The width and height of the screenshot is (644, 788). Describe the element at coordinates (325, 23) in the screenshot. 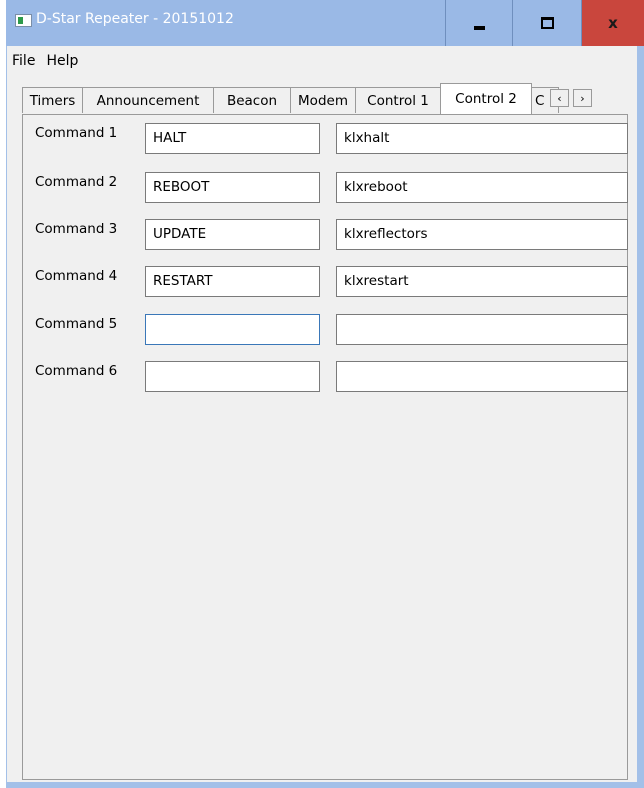

I see `title-bar: D-Star Repeater - 20151012 x` at that location.